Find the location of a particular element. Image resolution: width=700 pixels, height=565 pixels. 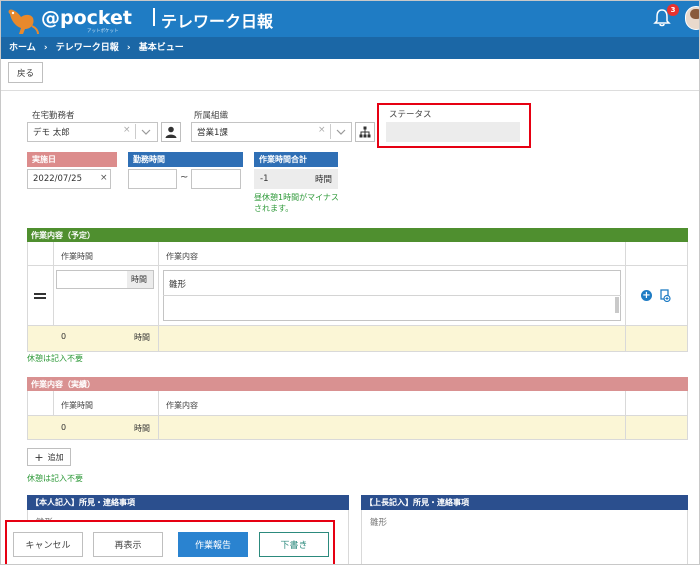

textarea-divider is located at coordinates (392, 295).